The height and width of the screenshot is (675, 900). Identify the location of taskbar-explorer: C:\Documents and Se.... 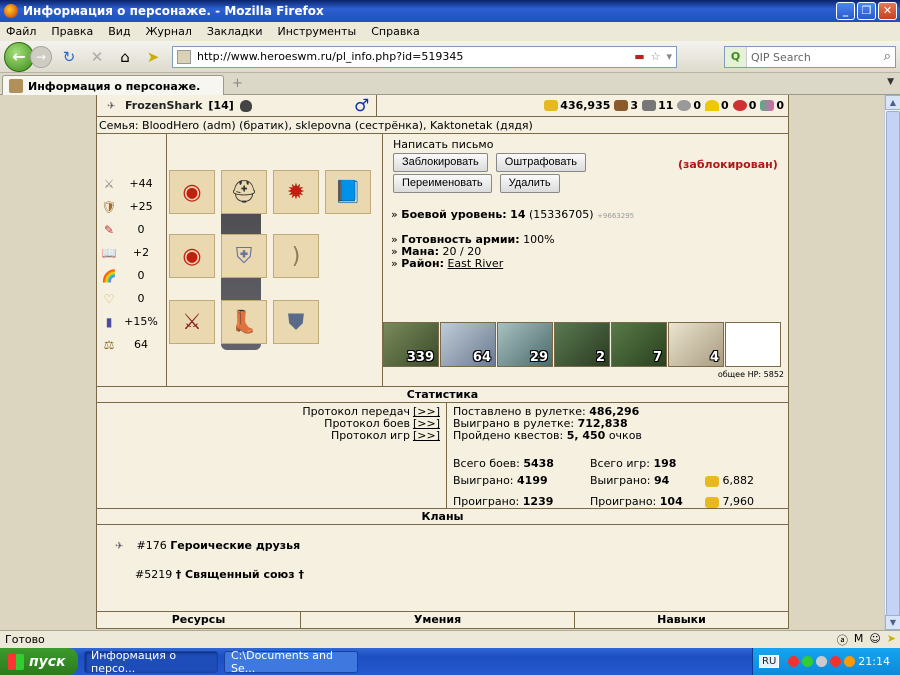
(291, 662).